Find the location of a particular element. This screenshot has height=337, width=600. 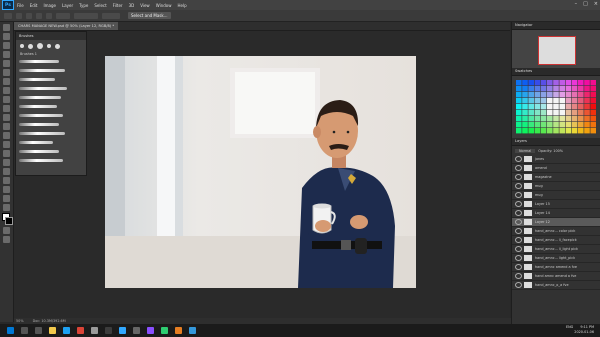

language-indicator: ENG is located at coordinates (569, 327).